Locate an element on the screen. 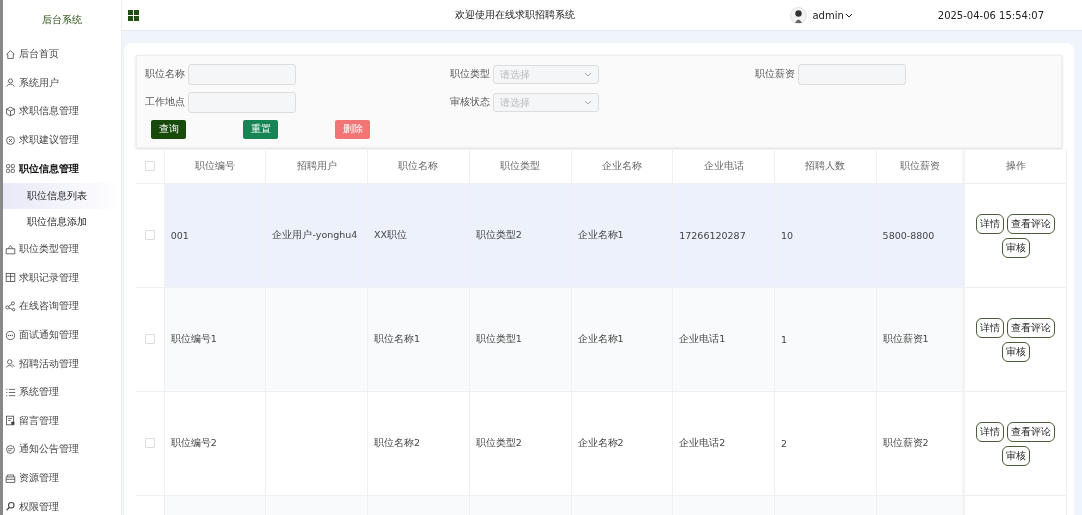  table-cell: 企业电话2 is located at coordinates (702, 442).